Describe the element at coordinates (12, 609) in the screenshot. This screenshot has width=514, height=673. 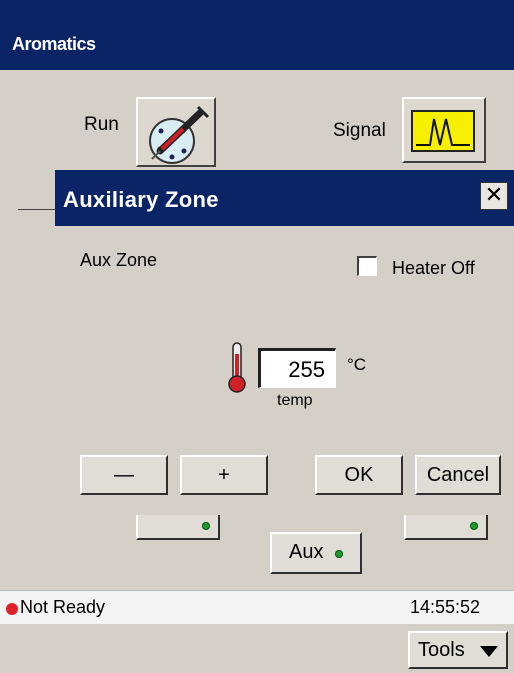
I see `status-indicator-icon` at that location.